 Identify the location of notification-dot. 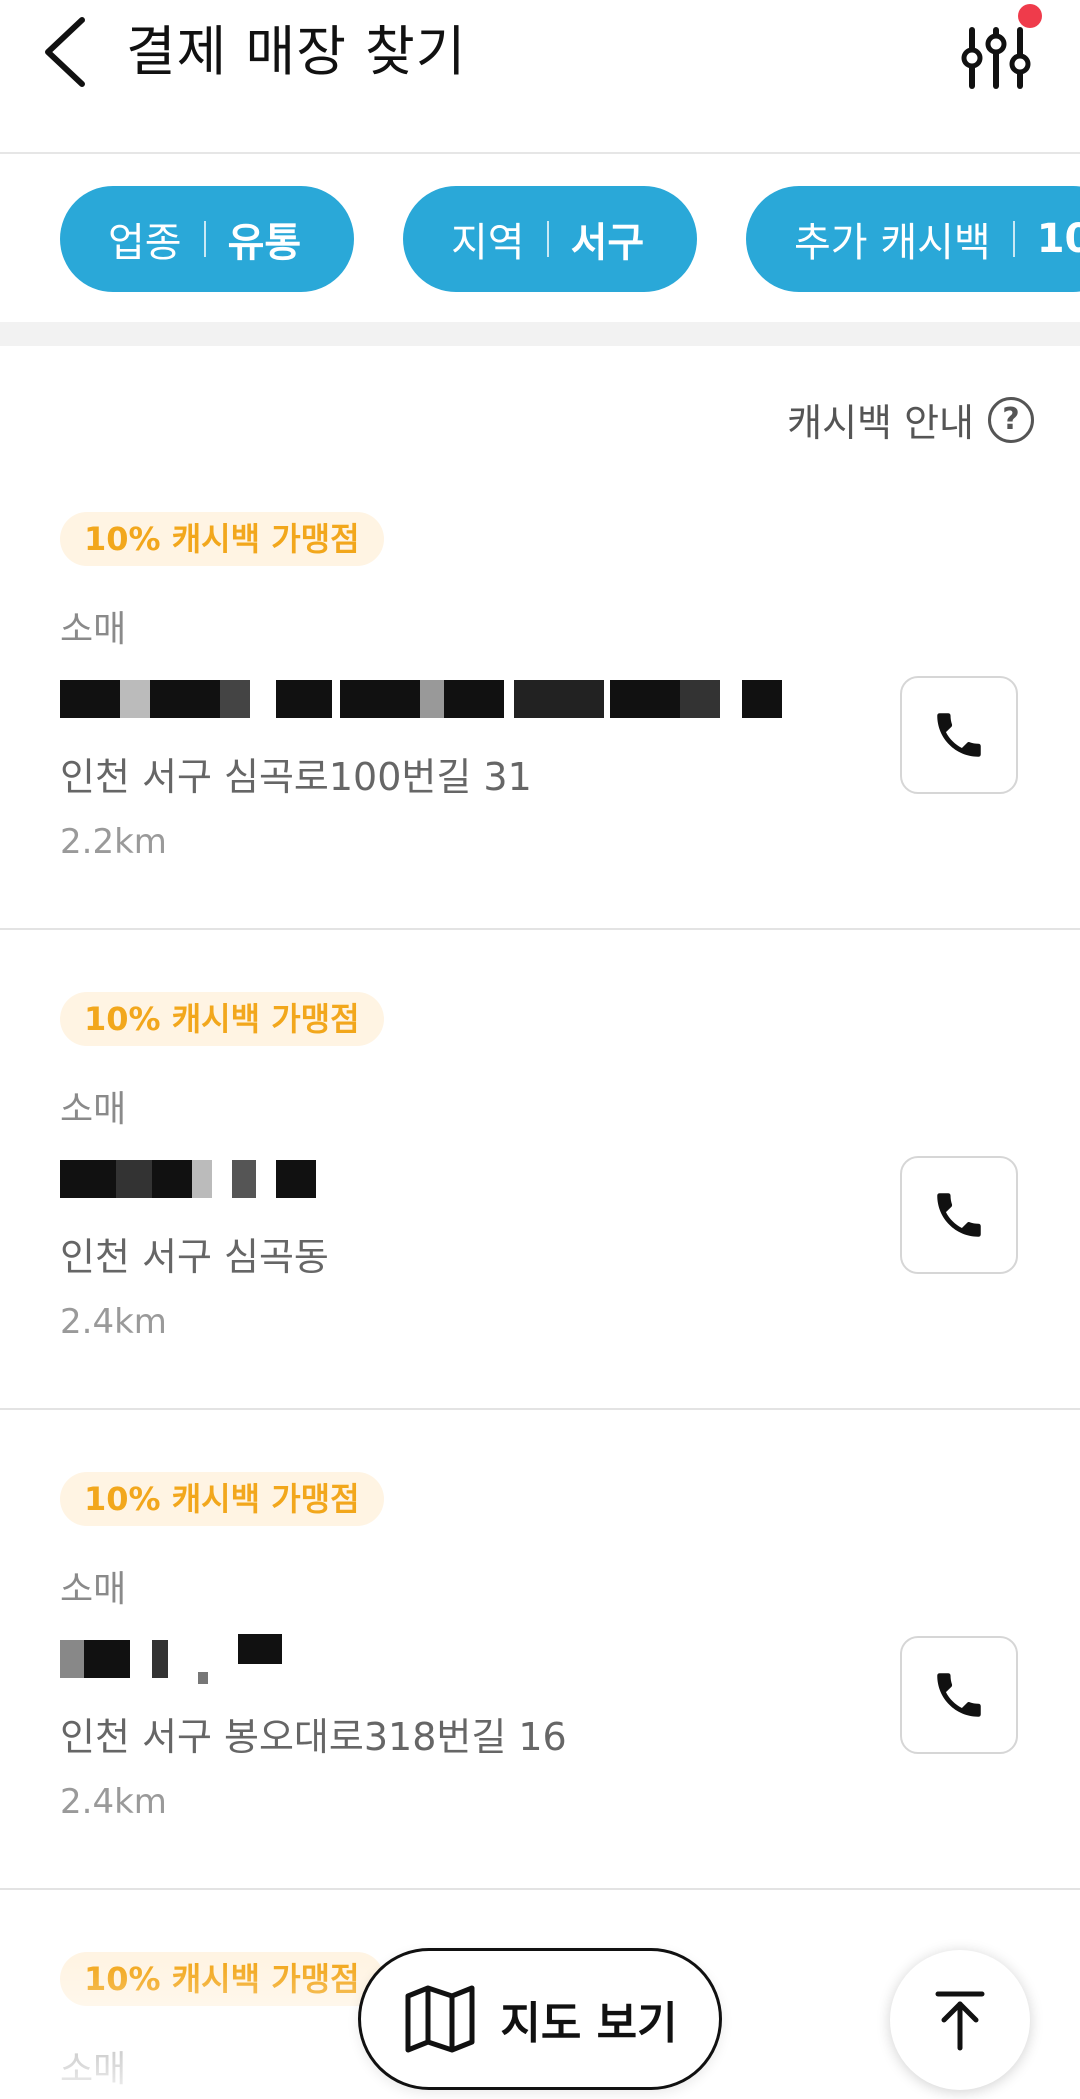
(1030, 16).